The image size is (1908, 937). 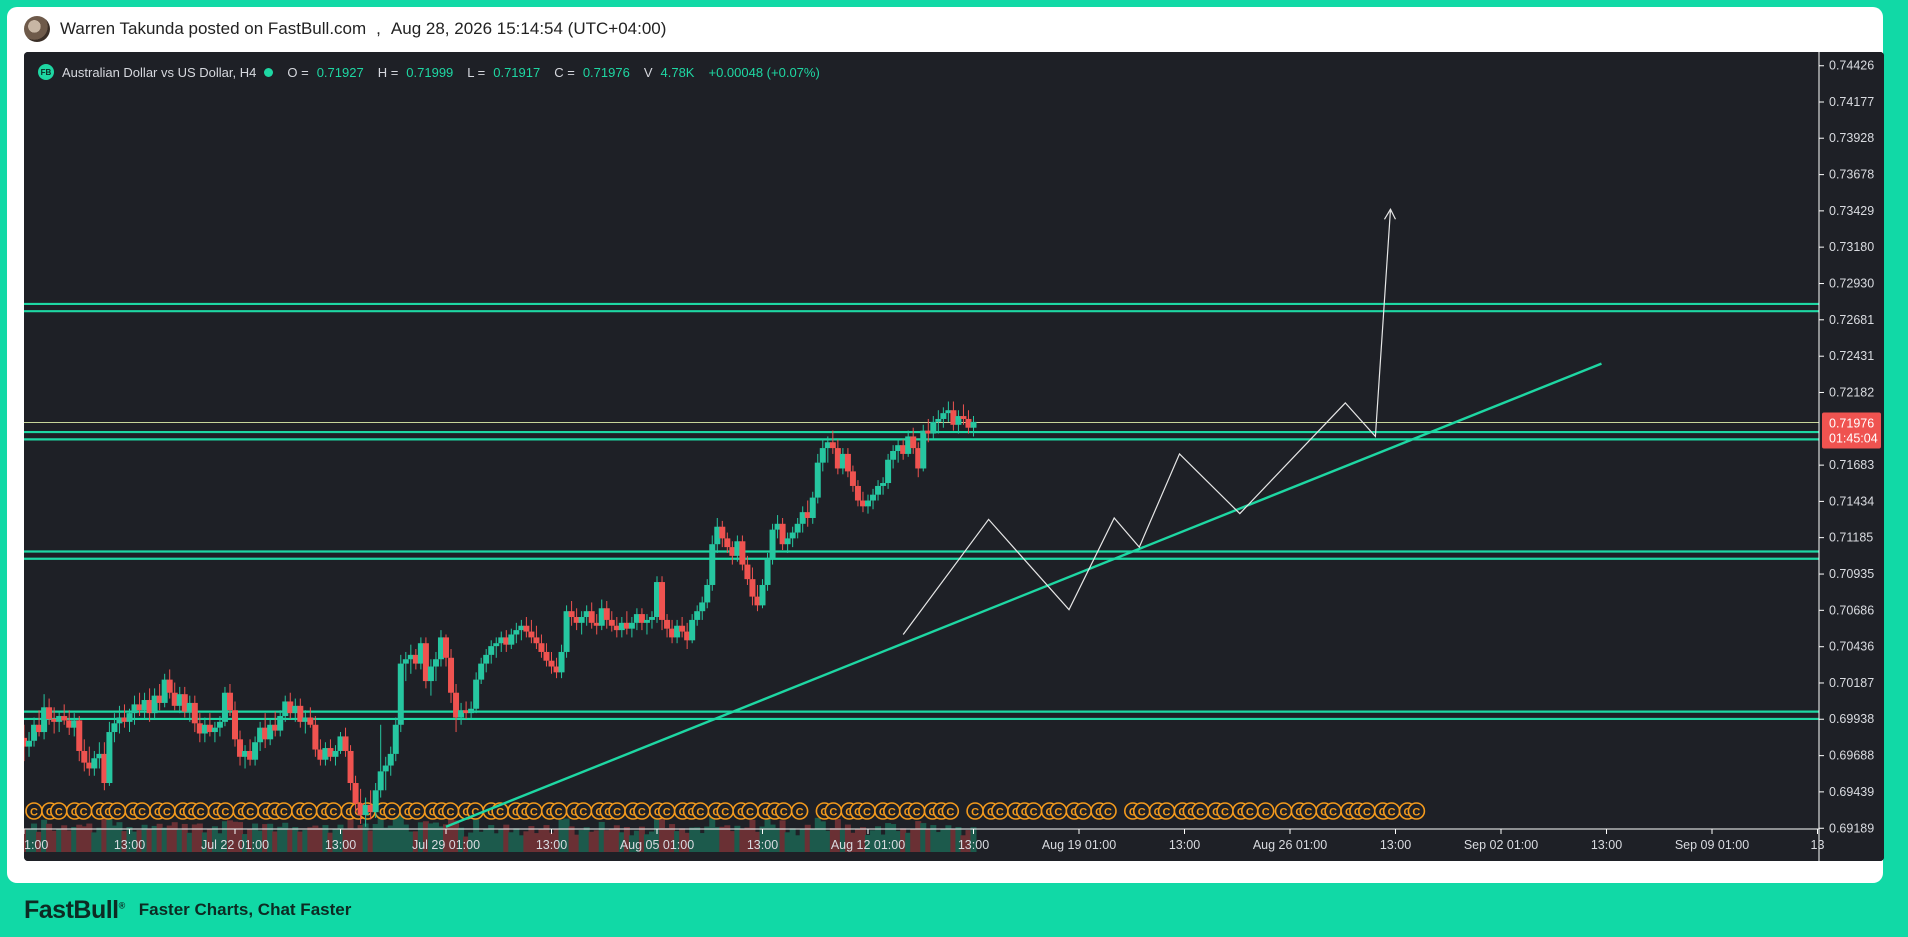 I want to click on event-marker-112: C, so click(x=1367, y=811).